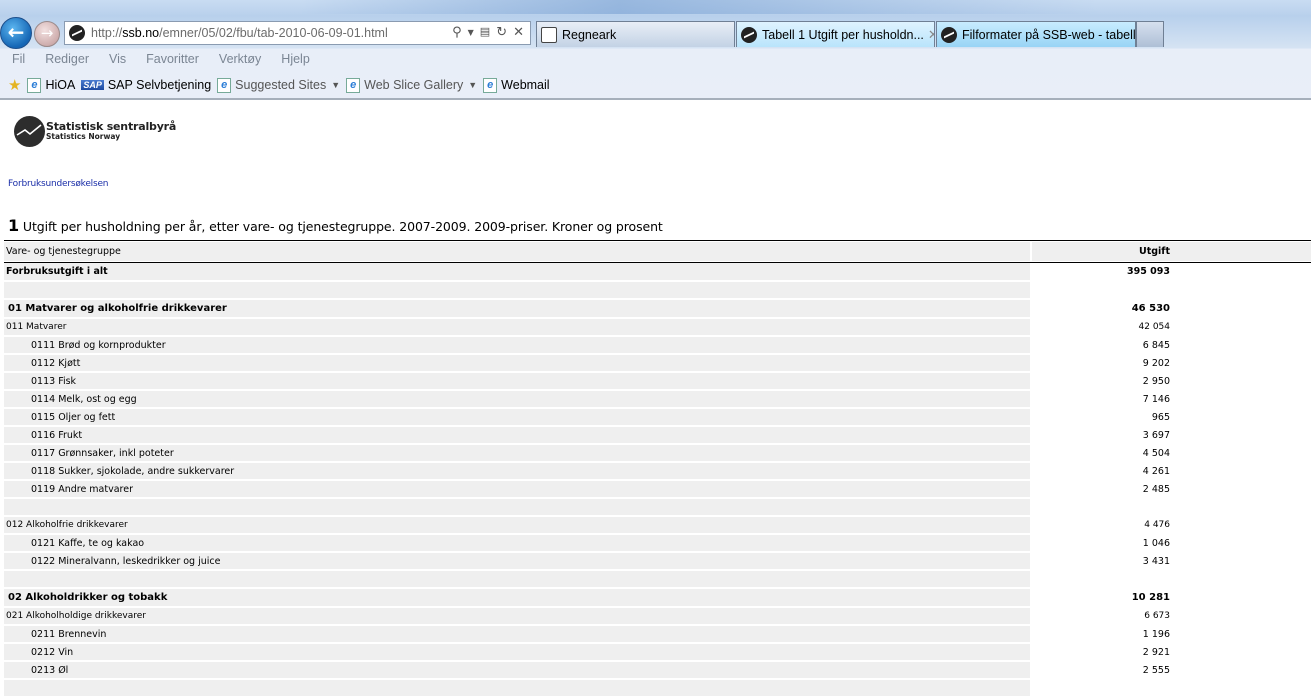  What do you see at coordinates (279, 85) in the screenshot?
I see `fav-suggested-sites: e Suggested Sites ▼` at bounding box center [279, 85].